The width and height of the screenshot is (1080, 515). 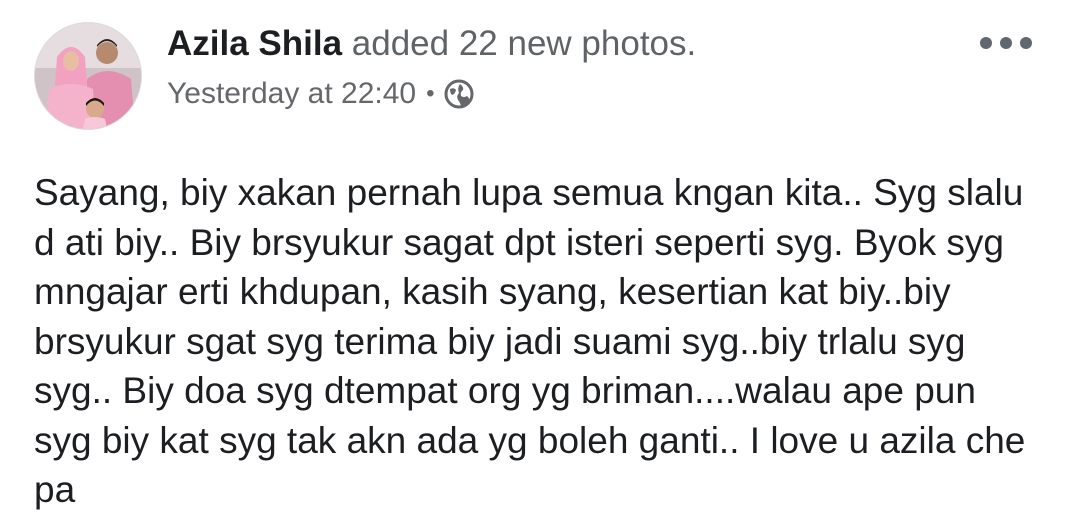 I want to click on post-action-text: added 22 new photos., so click(x=519, y=43).